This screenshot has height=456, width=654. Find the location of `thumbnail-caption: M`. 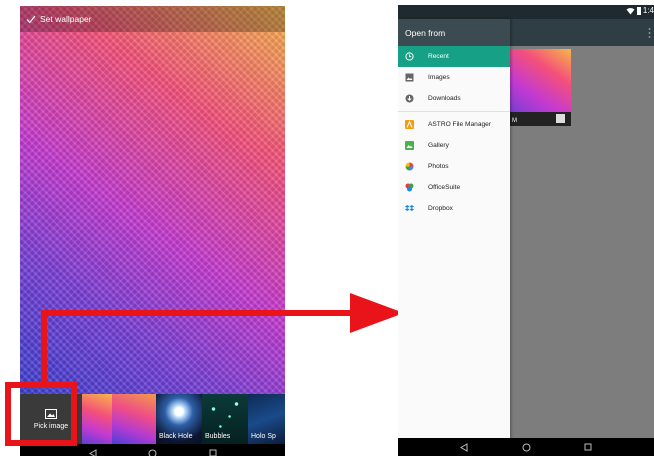

thumbnail-caption: M is located at coordinates (514, 121).